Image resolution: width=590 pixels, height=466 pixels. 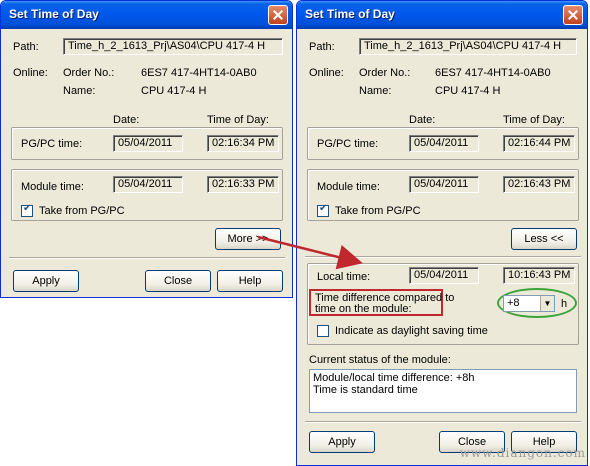 What do you see at coordinates (564, 304) in the screenshot?
I see `hours-unit-label: h` at bounding box center [564, 304].